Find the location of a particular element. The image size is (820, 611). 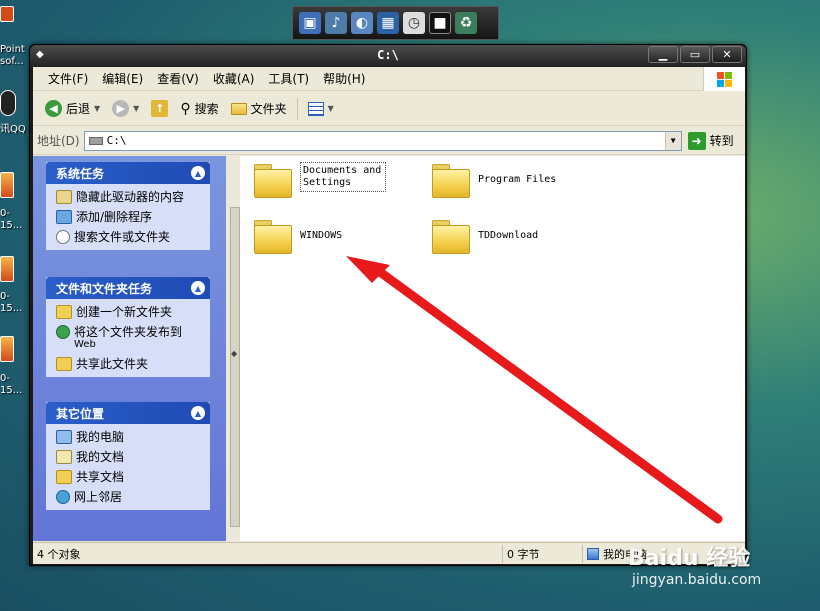

views-icon is located at coordinates (315, 108).